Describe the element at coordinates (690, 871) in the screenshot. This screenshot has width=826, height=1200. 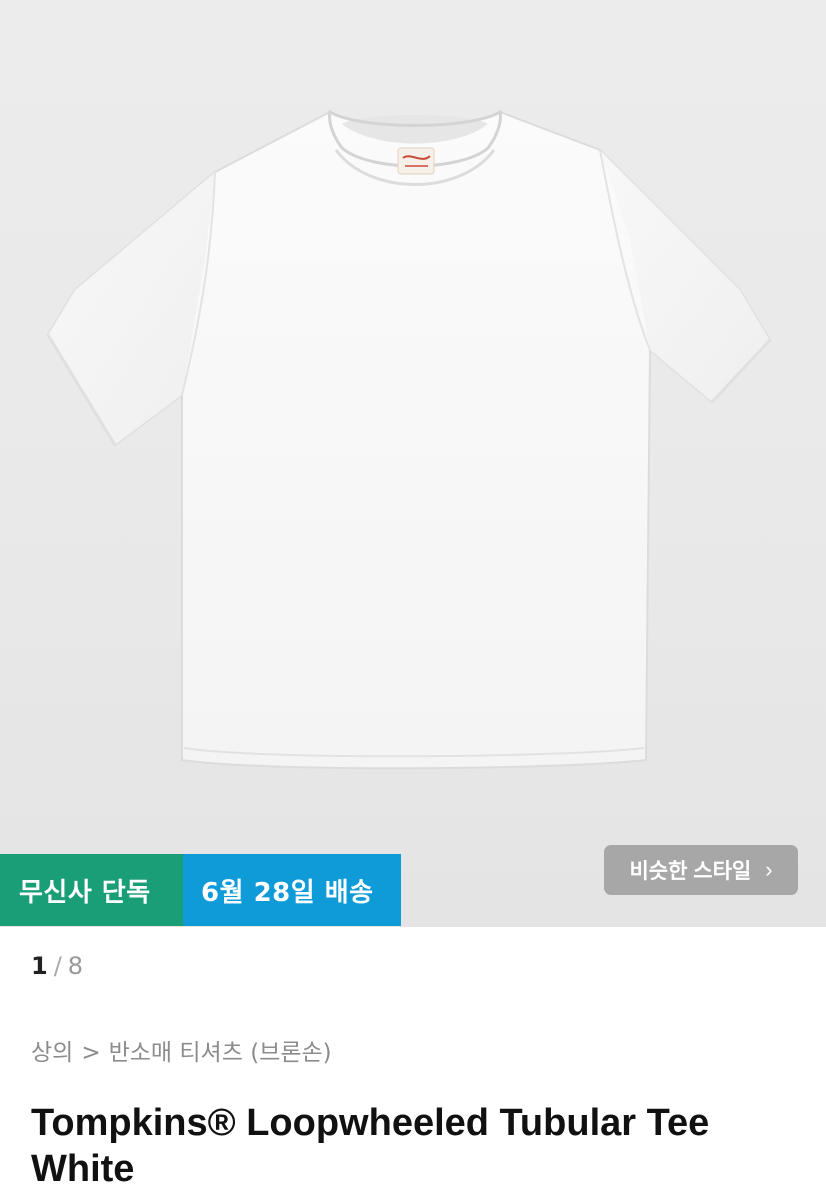
I see `similar-style-label: 비슷한 스타일` at that location.